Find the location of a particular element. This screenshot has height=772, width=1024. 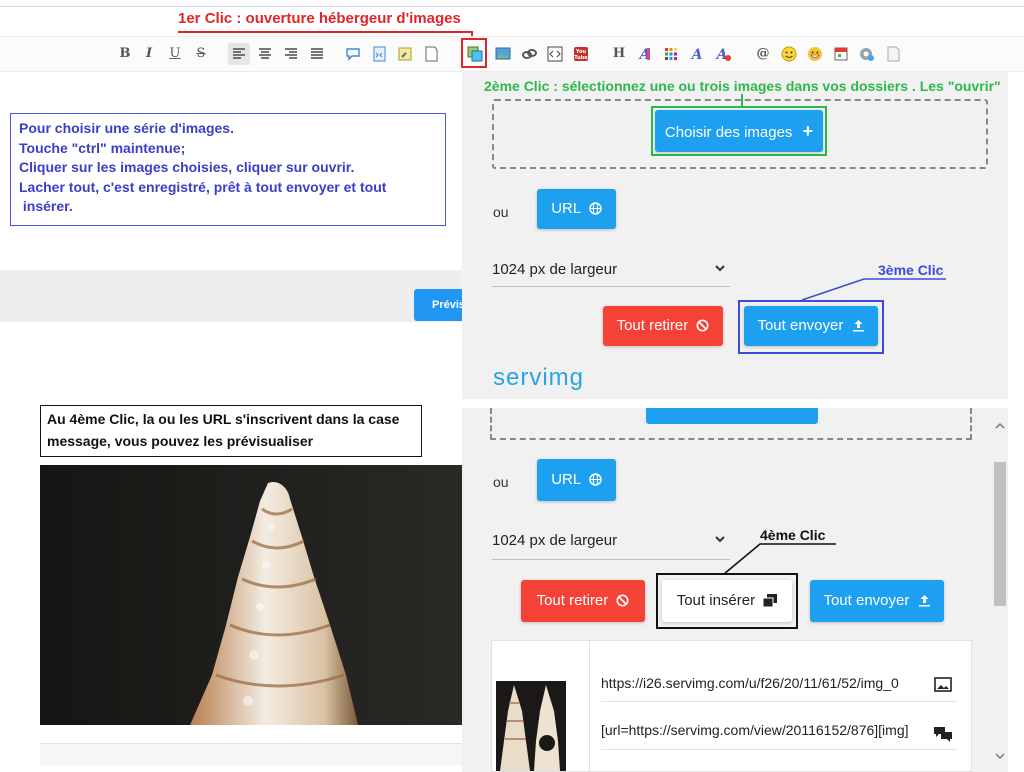

spoiler-button is located at coordinates (405, 54).